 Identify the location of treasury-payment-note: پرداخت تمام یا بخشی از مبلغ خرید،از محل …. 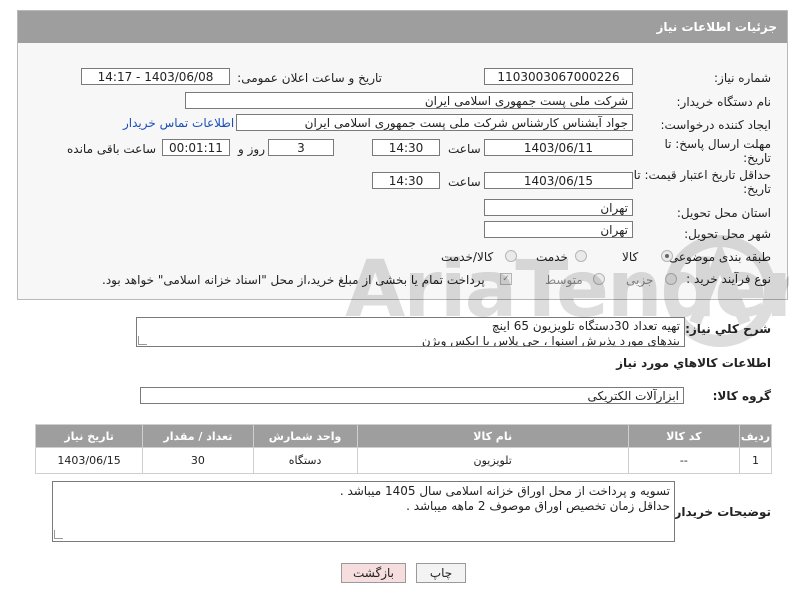
(293, 280).